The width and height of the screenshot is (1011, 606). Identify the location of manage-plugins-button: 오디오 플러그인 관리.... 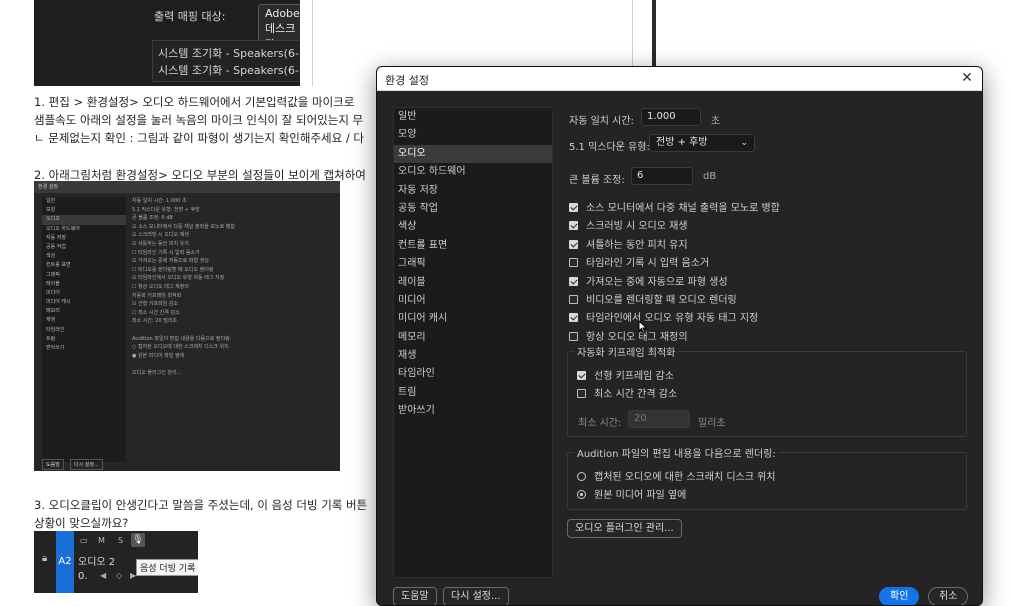
(624, 528).